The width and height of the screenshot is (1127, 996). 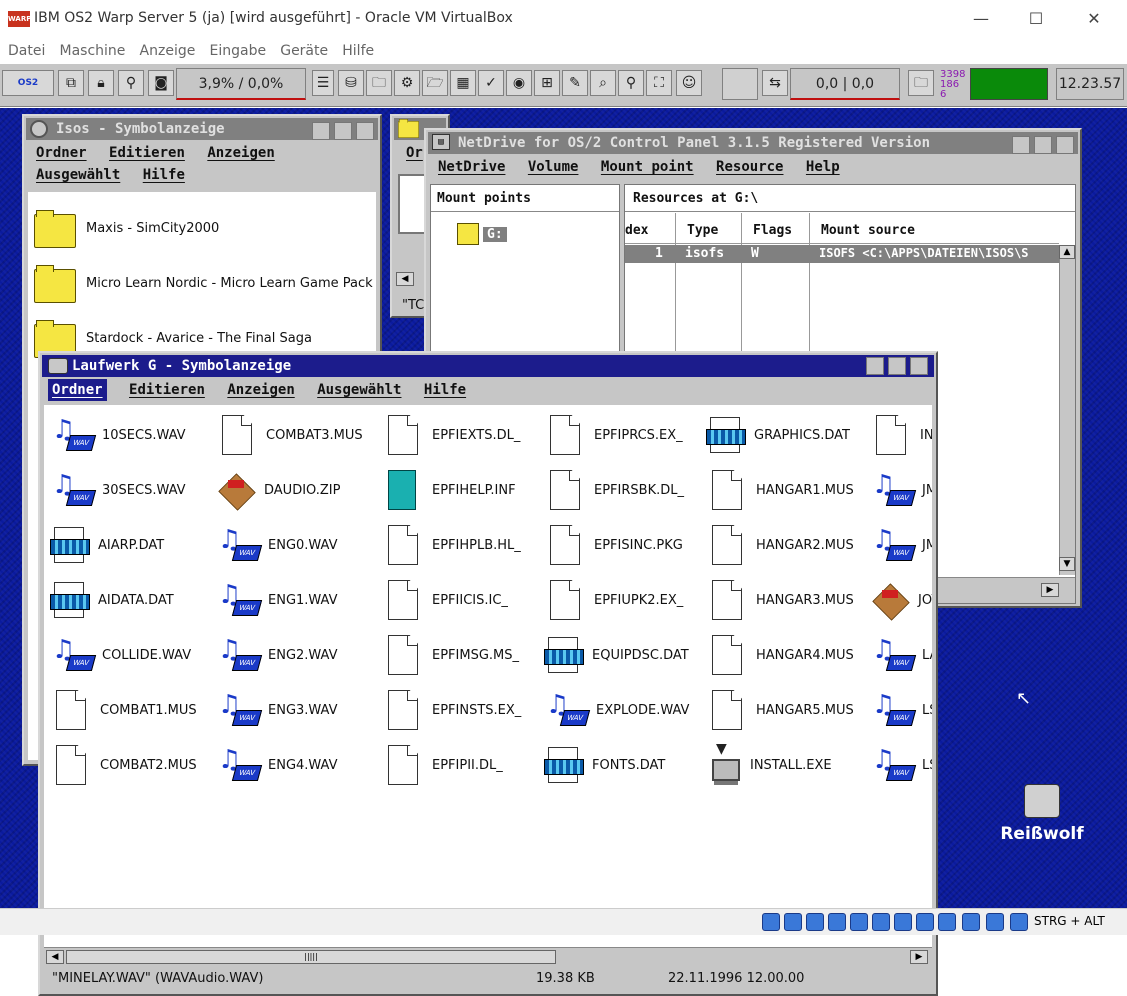 I want to click on file-item: INST, so click(x=901, y=435).